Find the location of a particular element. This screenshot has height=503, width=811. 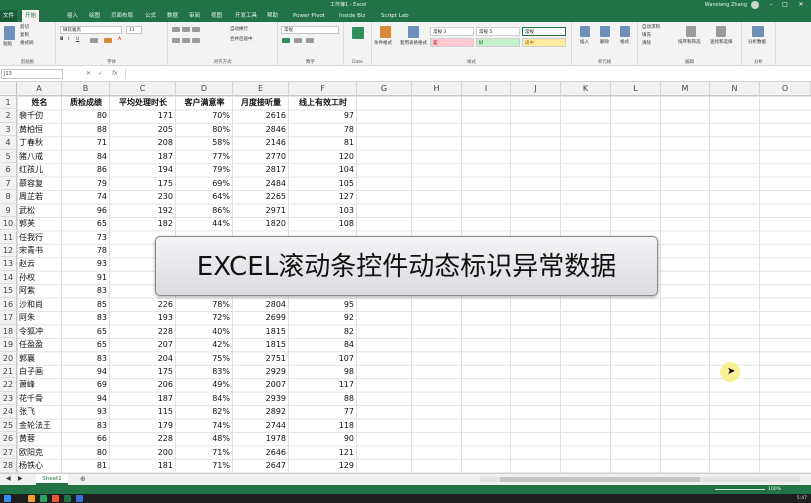

table-cell: 宋青书 is located at coordinates (39, 250).